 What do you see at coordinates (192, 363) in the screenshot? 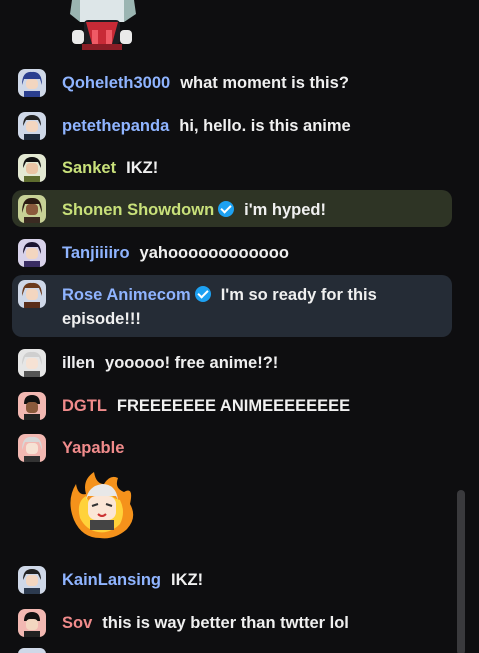
I see `message-text: yooooo! free anime!?!` at bounding box center [192, 363].